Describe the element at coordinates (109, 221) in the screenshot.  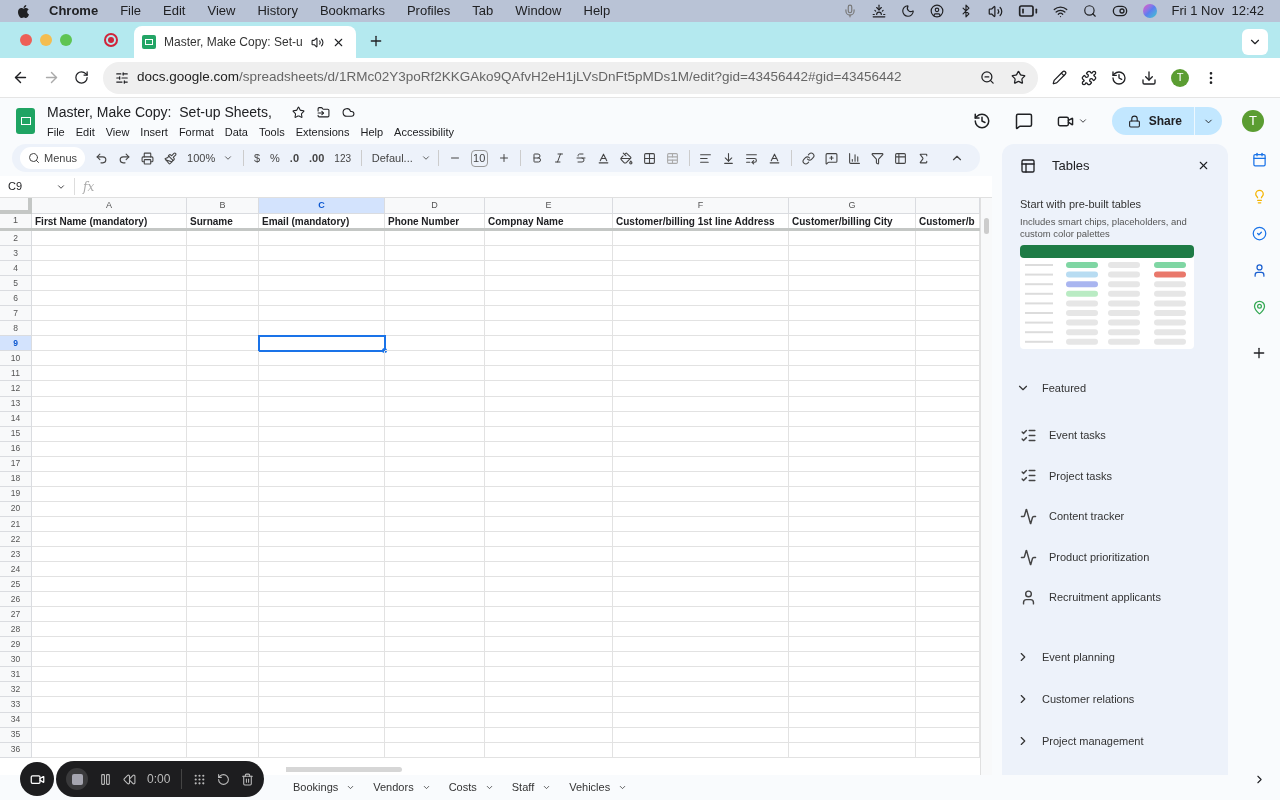
I see `table-cell: First Name (mandatory)` at that location.